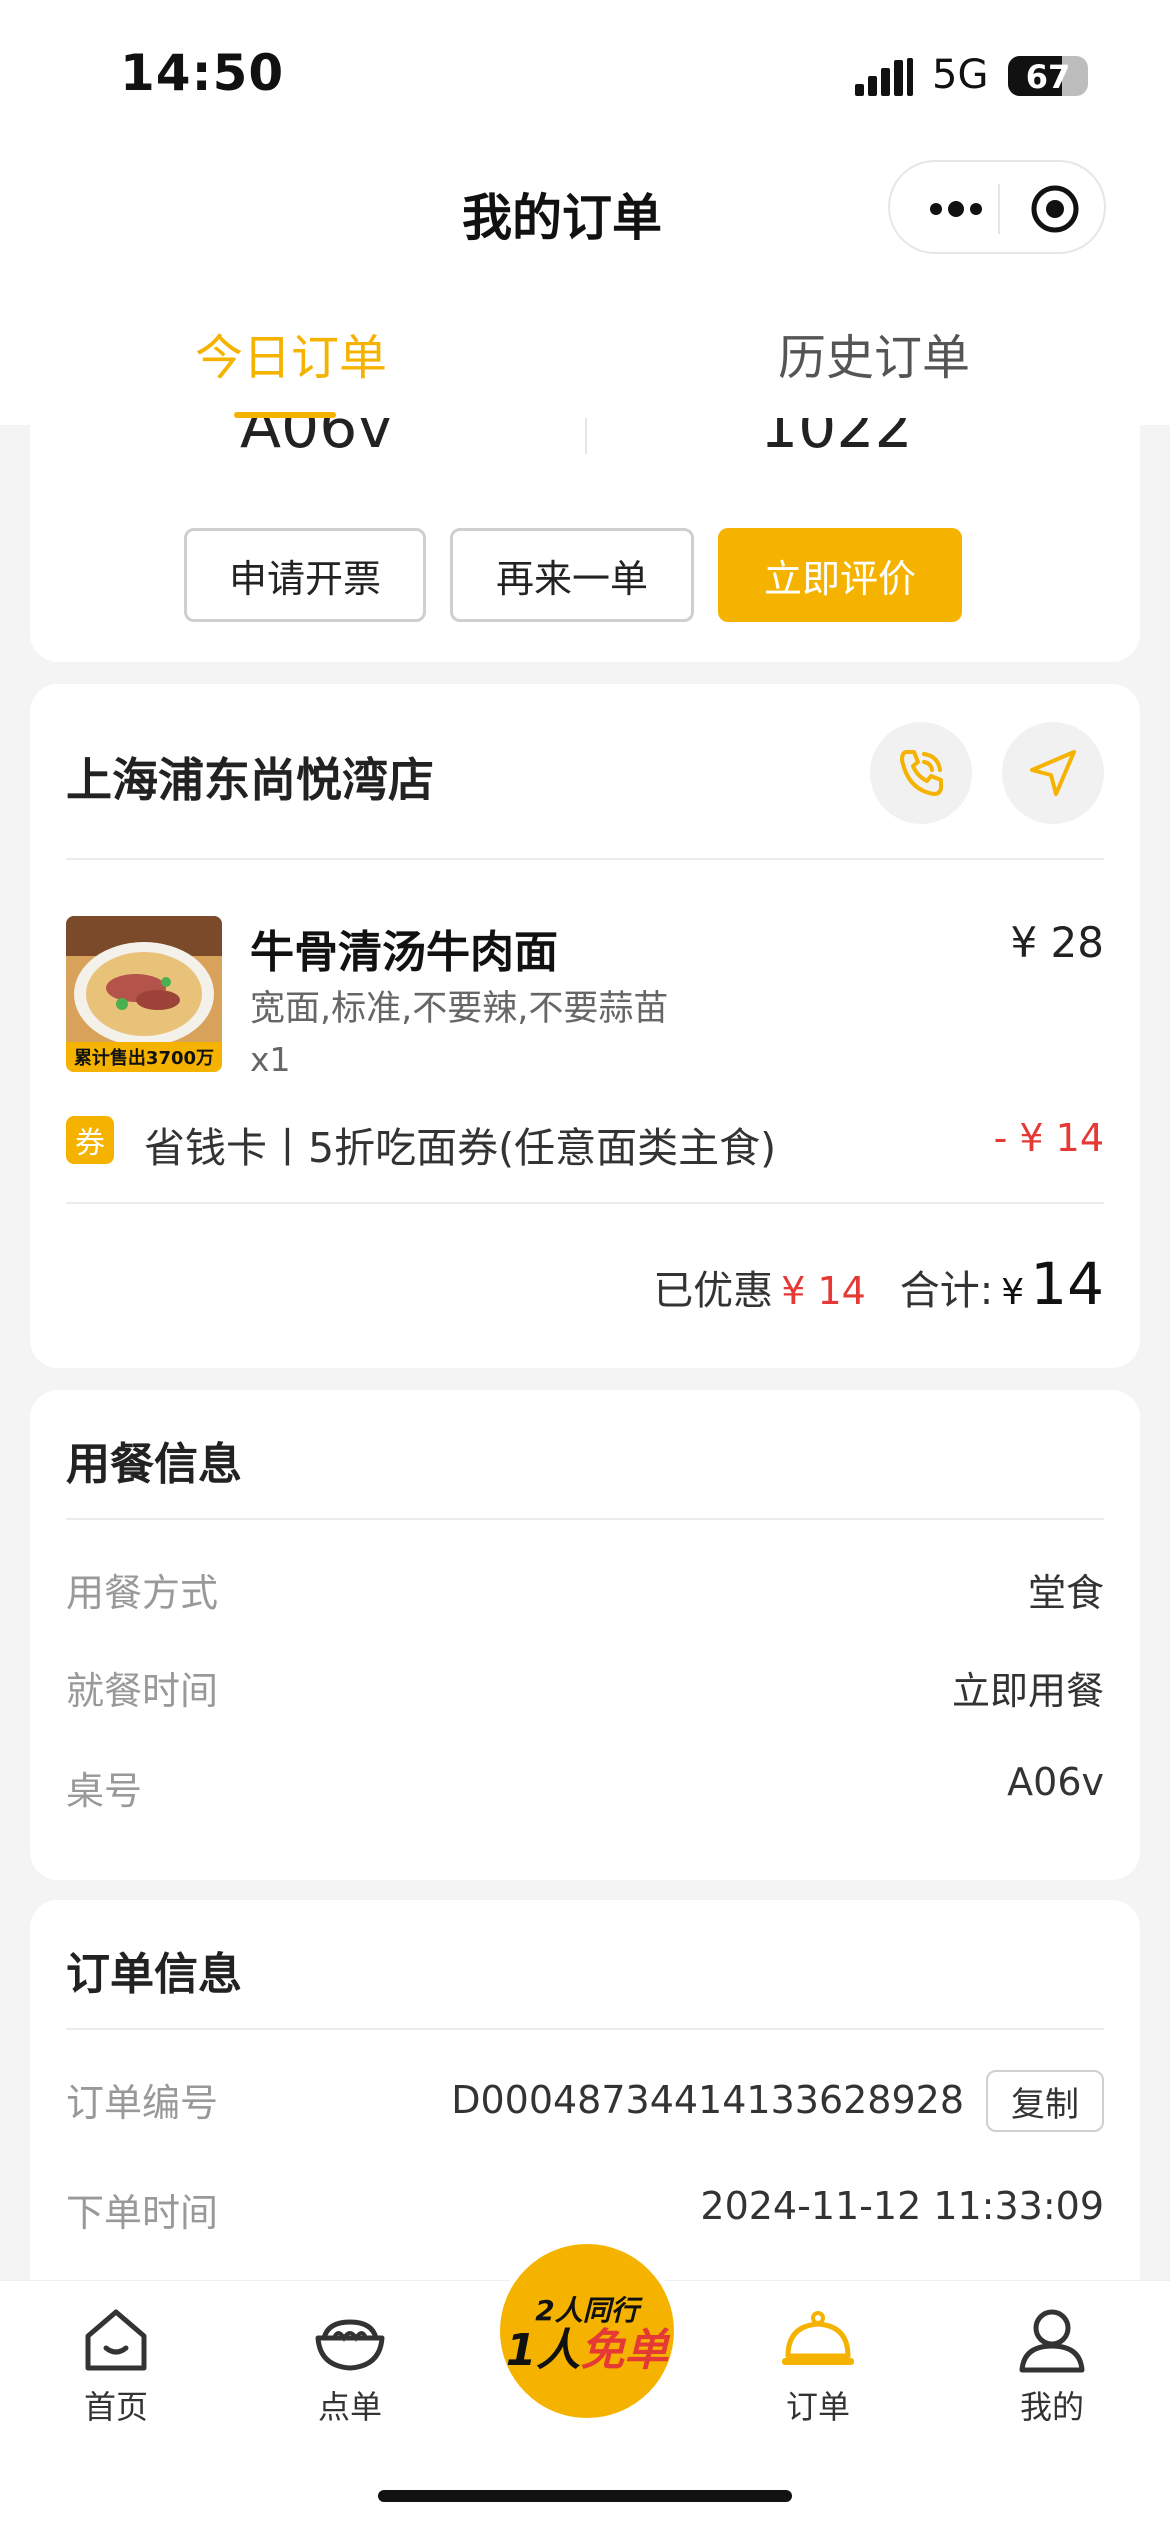 This screenshot has width=1170, height=2532. What do you see at coordinates (104, 1791) in the screenshot?
I see `table-number-label: 桌号` at bounding box center [104, 1791].